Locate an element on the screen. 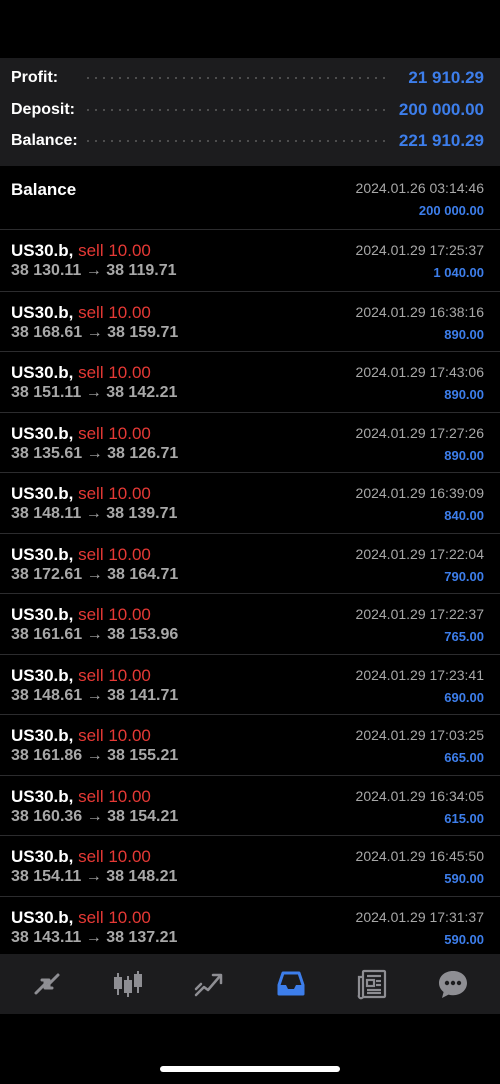 Image resolution: width=500 pixels, height=1084 pixels. balance-value: 221 910.29 is located at coordinates (441, 140).